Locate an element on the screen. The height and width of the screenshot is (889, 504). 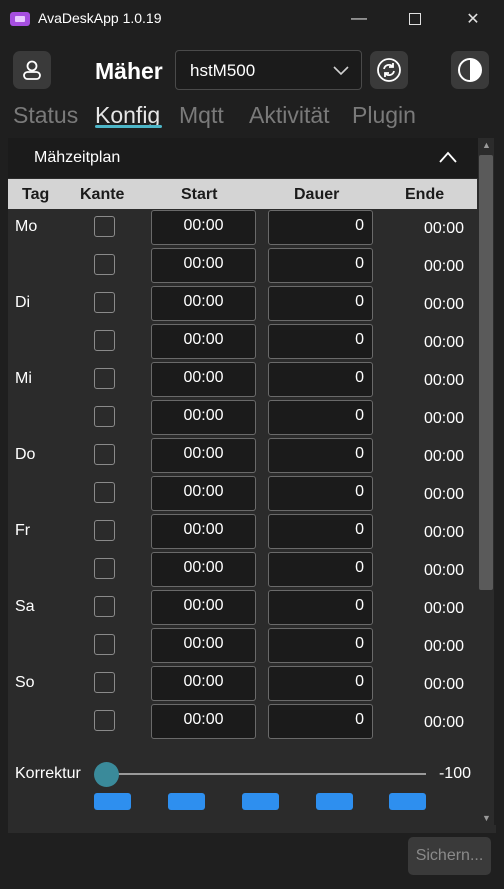
table-row: Do 00:00 0 00:00 is located at coordinates (243, 457).